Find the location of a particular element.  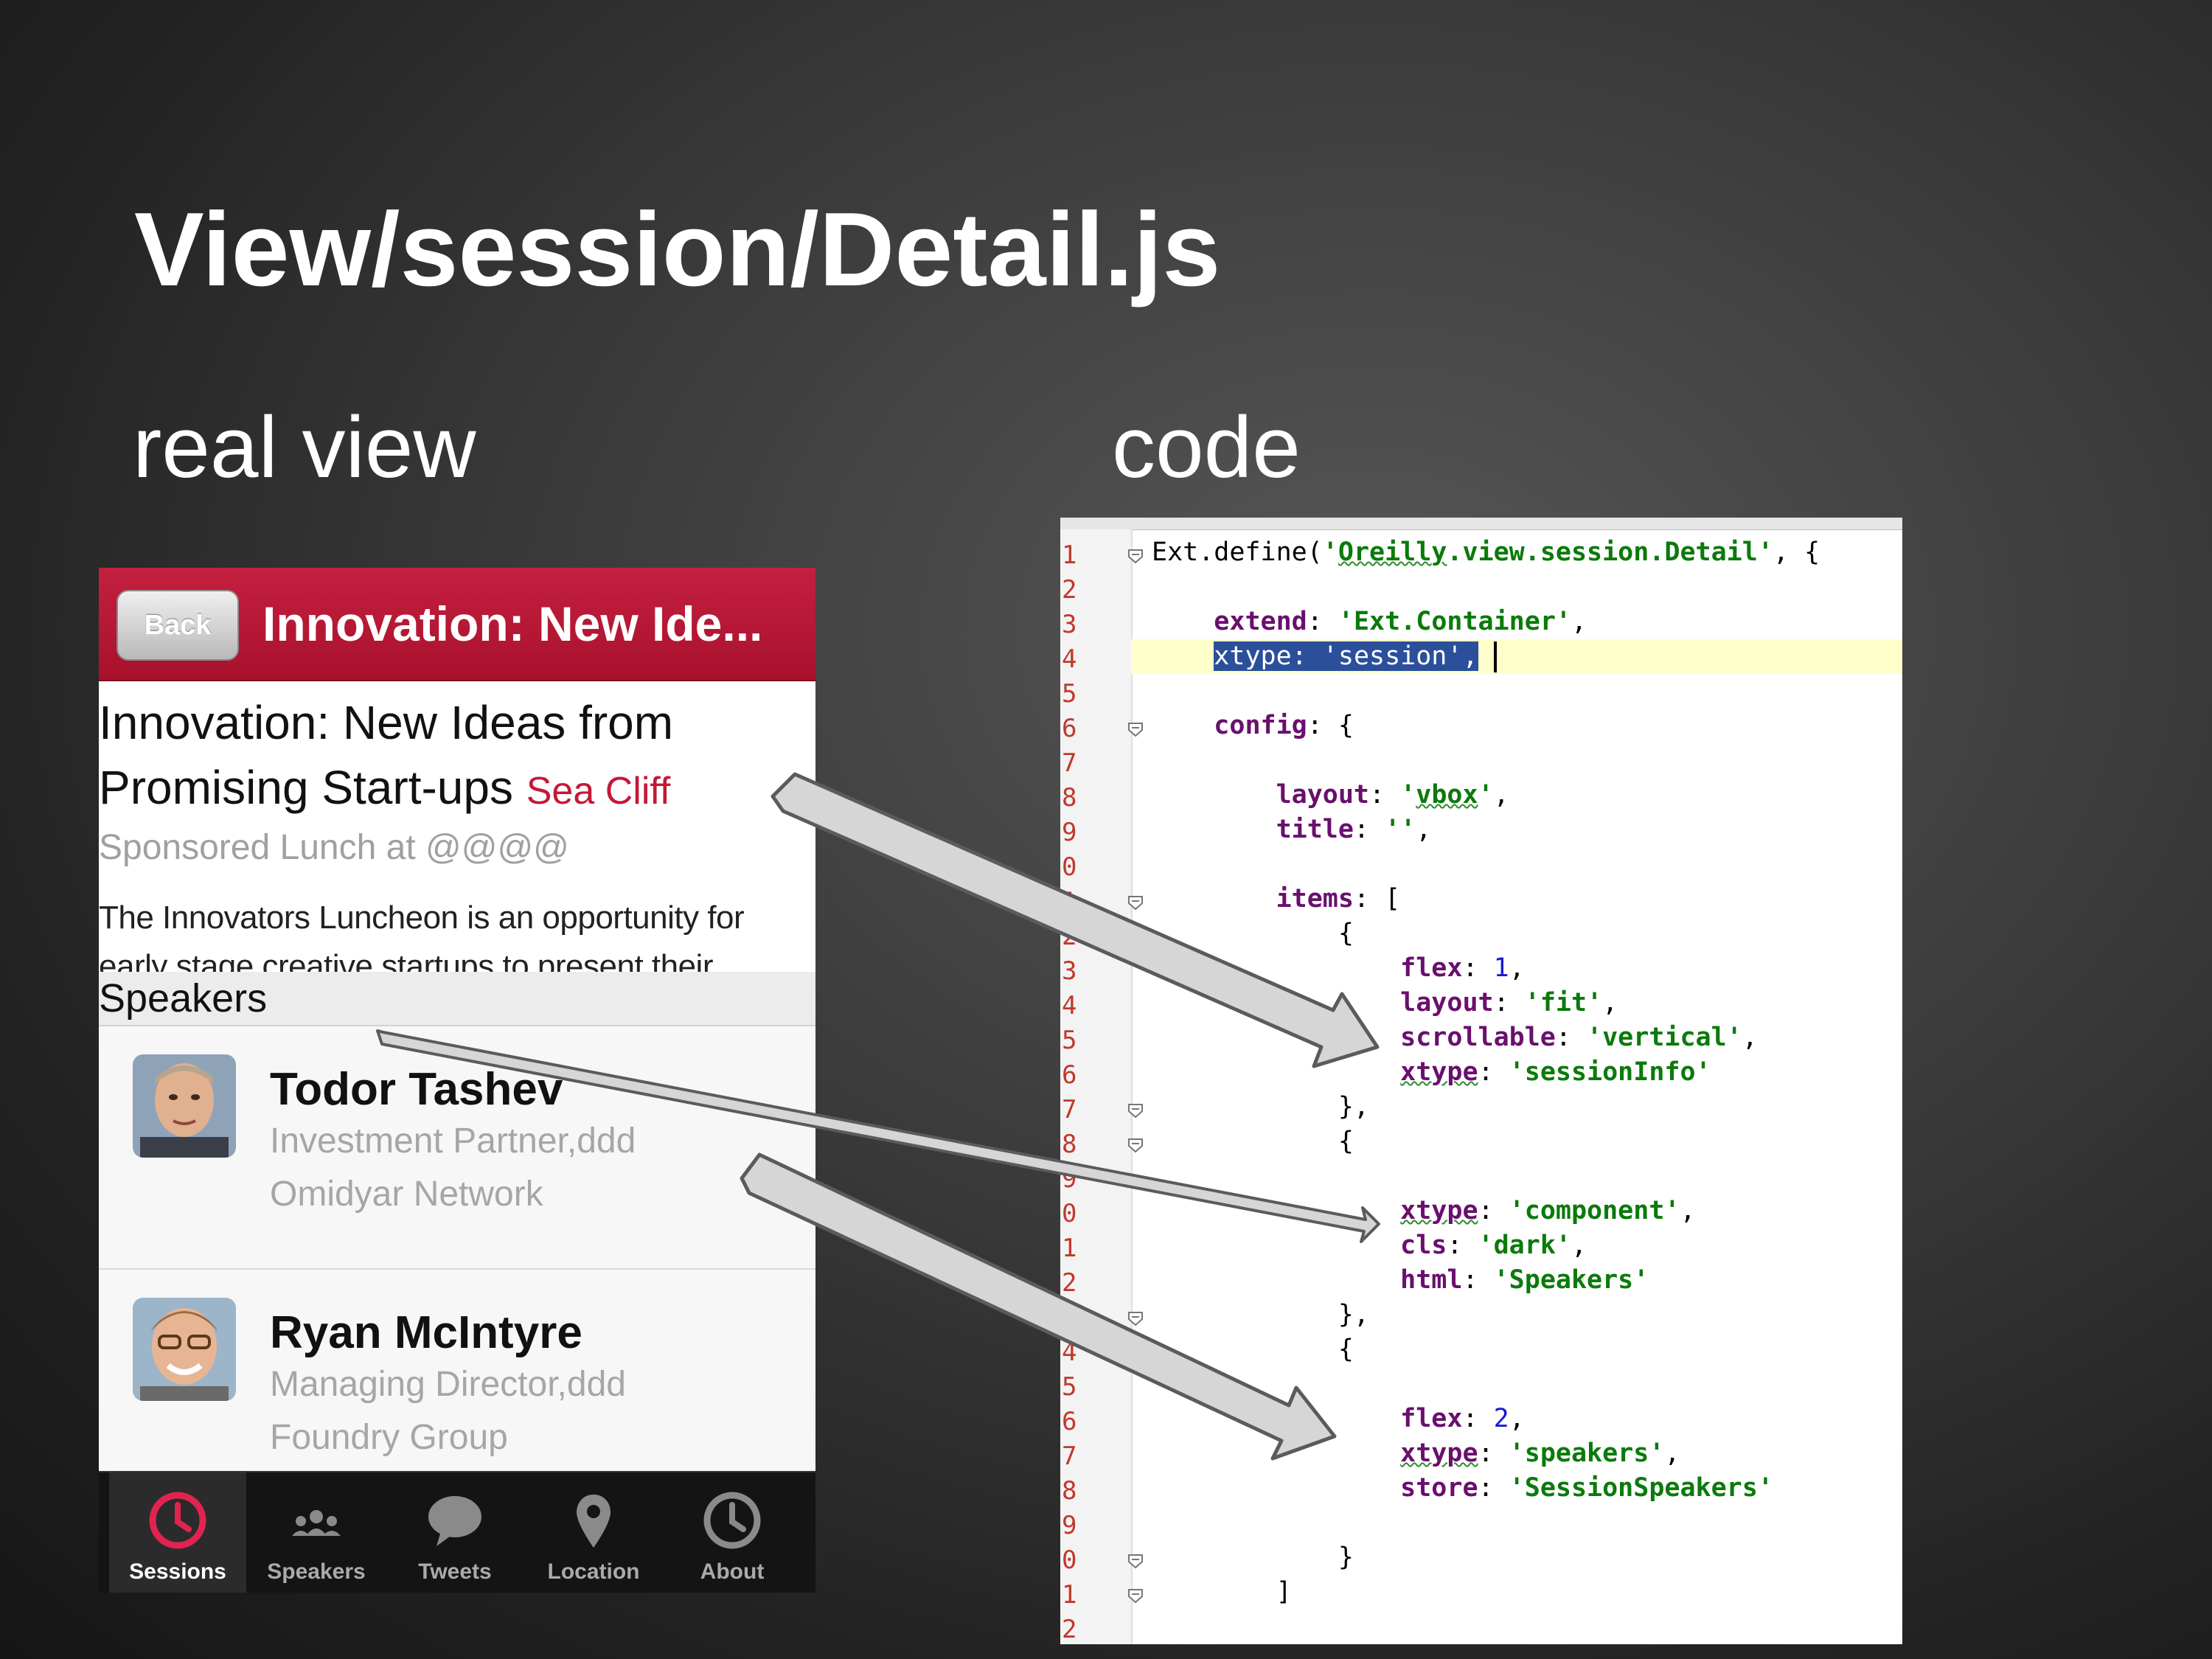

real-view-label: real view is located at coordinates (304, 447).